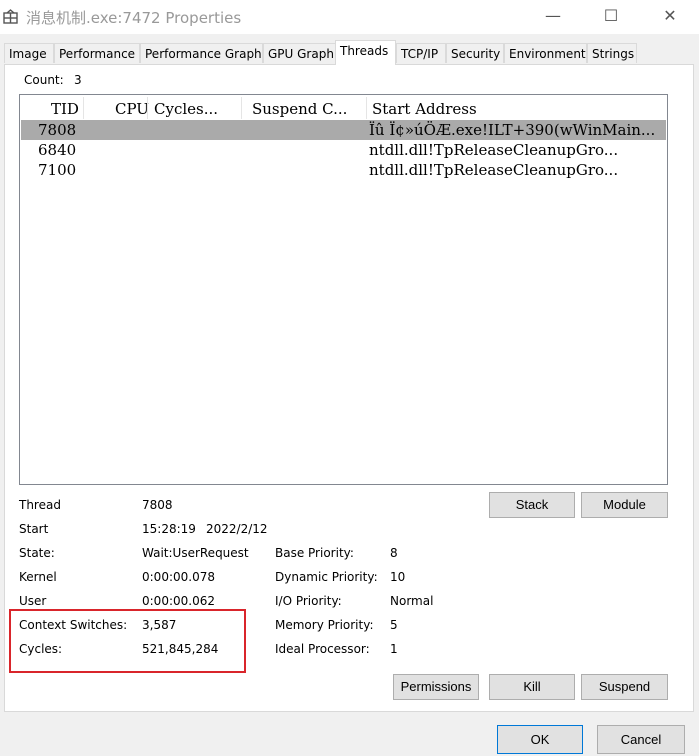  What do you see at coordinates (532, 505) in the screenshot?
I see `stack-button: Stack` at bounding box center [532, 505].